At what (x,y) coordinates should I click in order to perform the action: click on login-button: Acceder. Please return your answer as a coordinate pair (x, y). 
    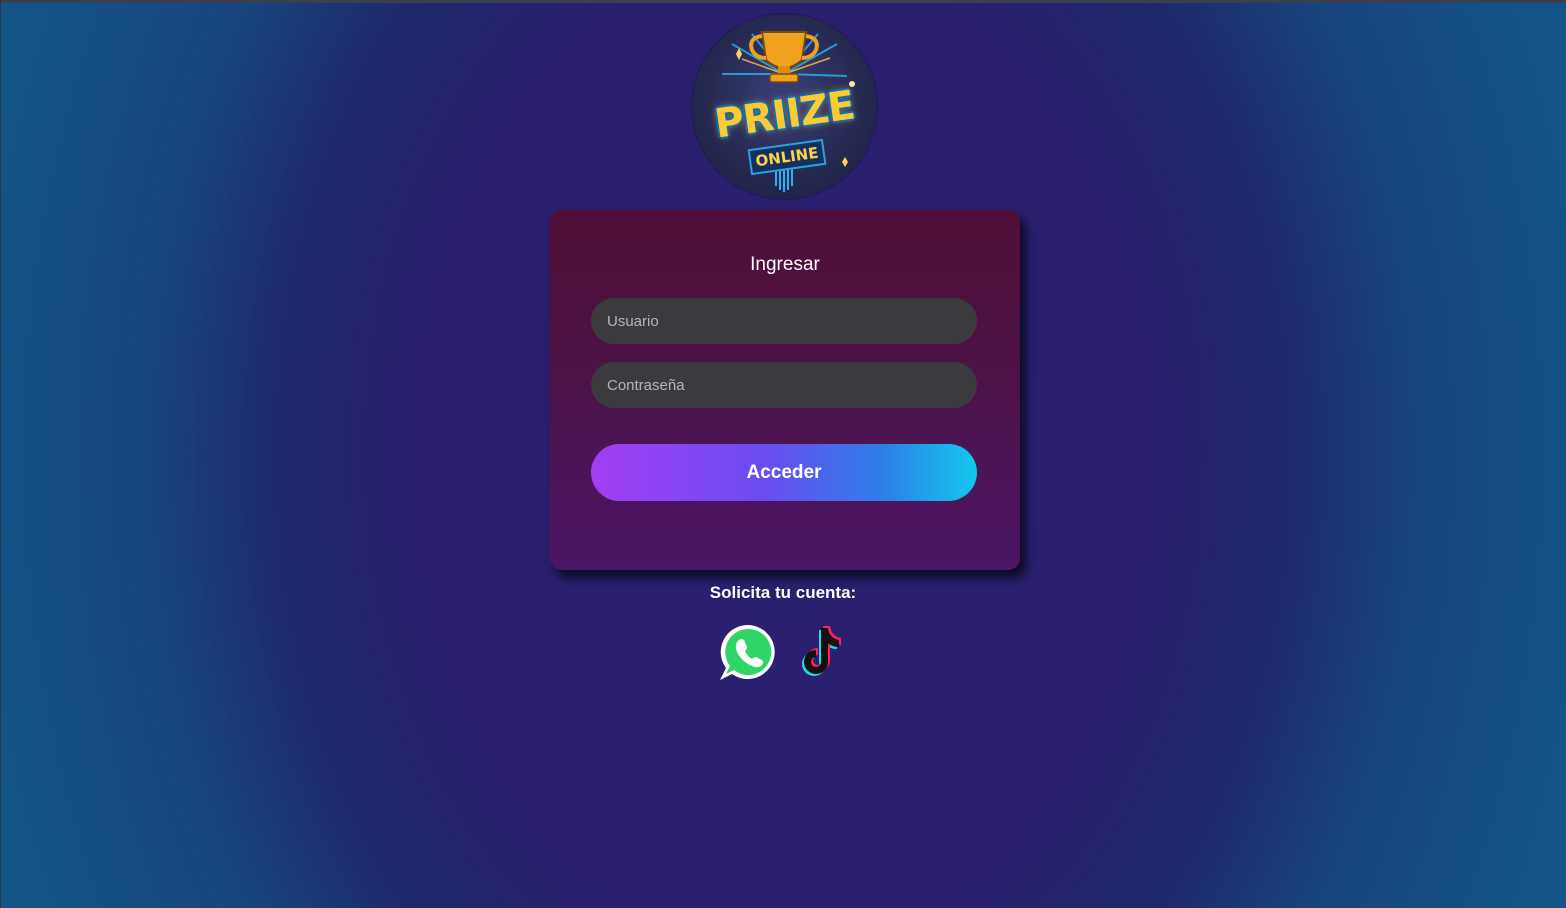
    Looking at the image, I should click on (784, 472).